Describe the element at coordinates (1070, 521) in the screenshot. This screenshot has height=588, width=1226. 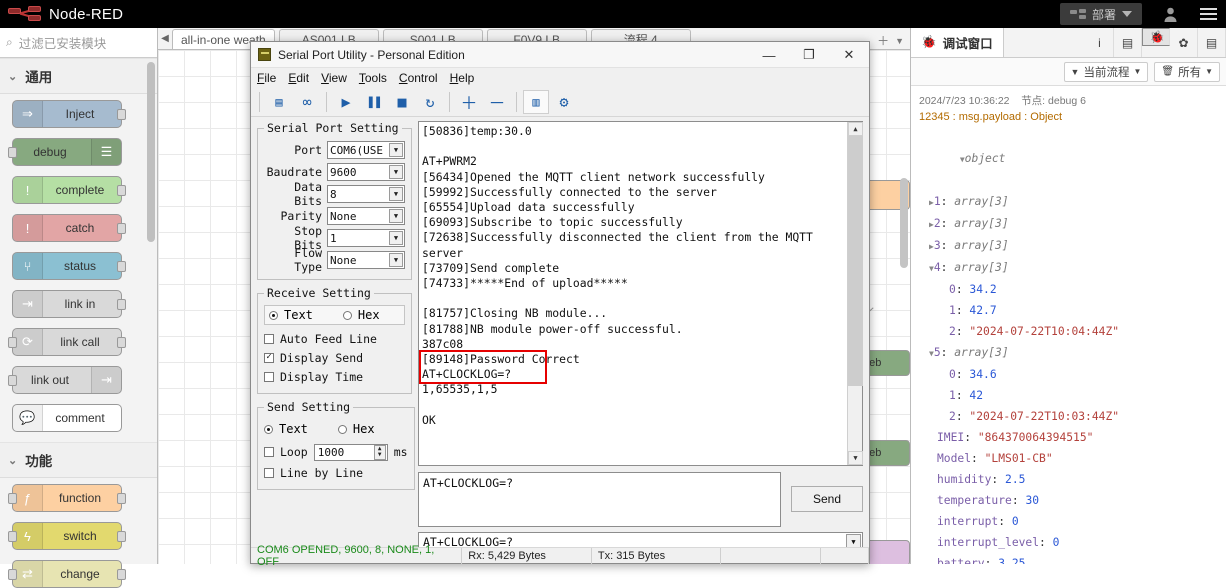
I see `json-row-15: interrupt: 0` at that location.